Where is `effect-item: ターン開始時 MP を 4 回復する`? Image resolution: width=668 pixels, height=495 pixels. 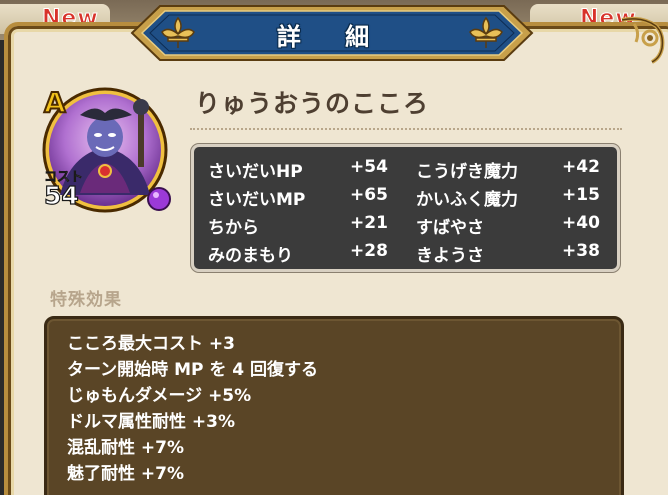 effect-item: ターン開始時 MP を 4 回復する is located at coordinates (193, 370).